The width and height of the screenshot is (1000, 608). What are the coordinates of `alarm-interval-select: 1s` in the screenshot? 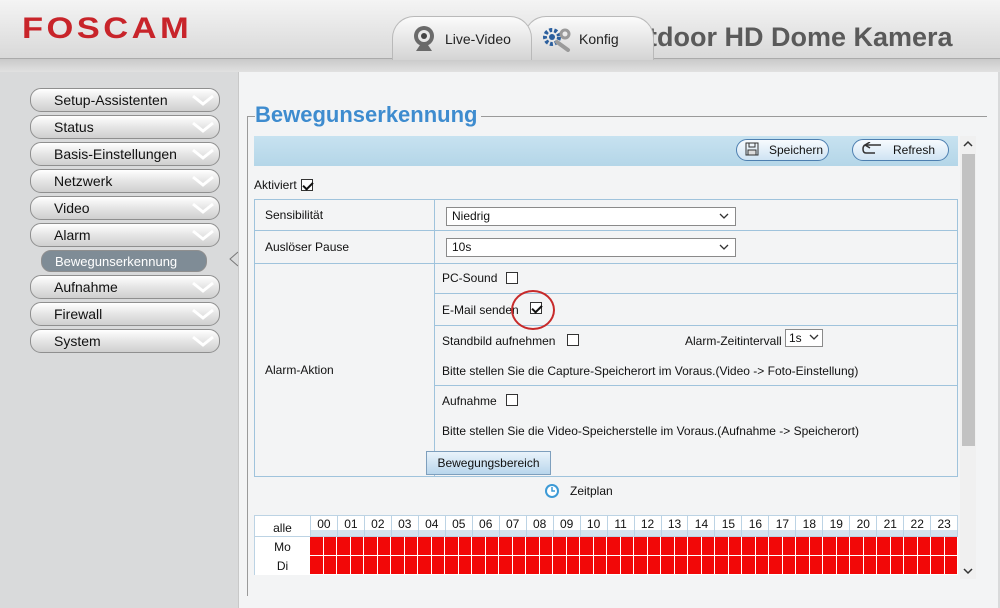 It's located at (804, 338).